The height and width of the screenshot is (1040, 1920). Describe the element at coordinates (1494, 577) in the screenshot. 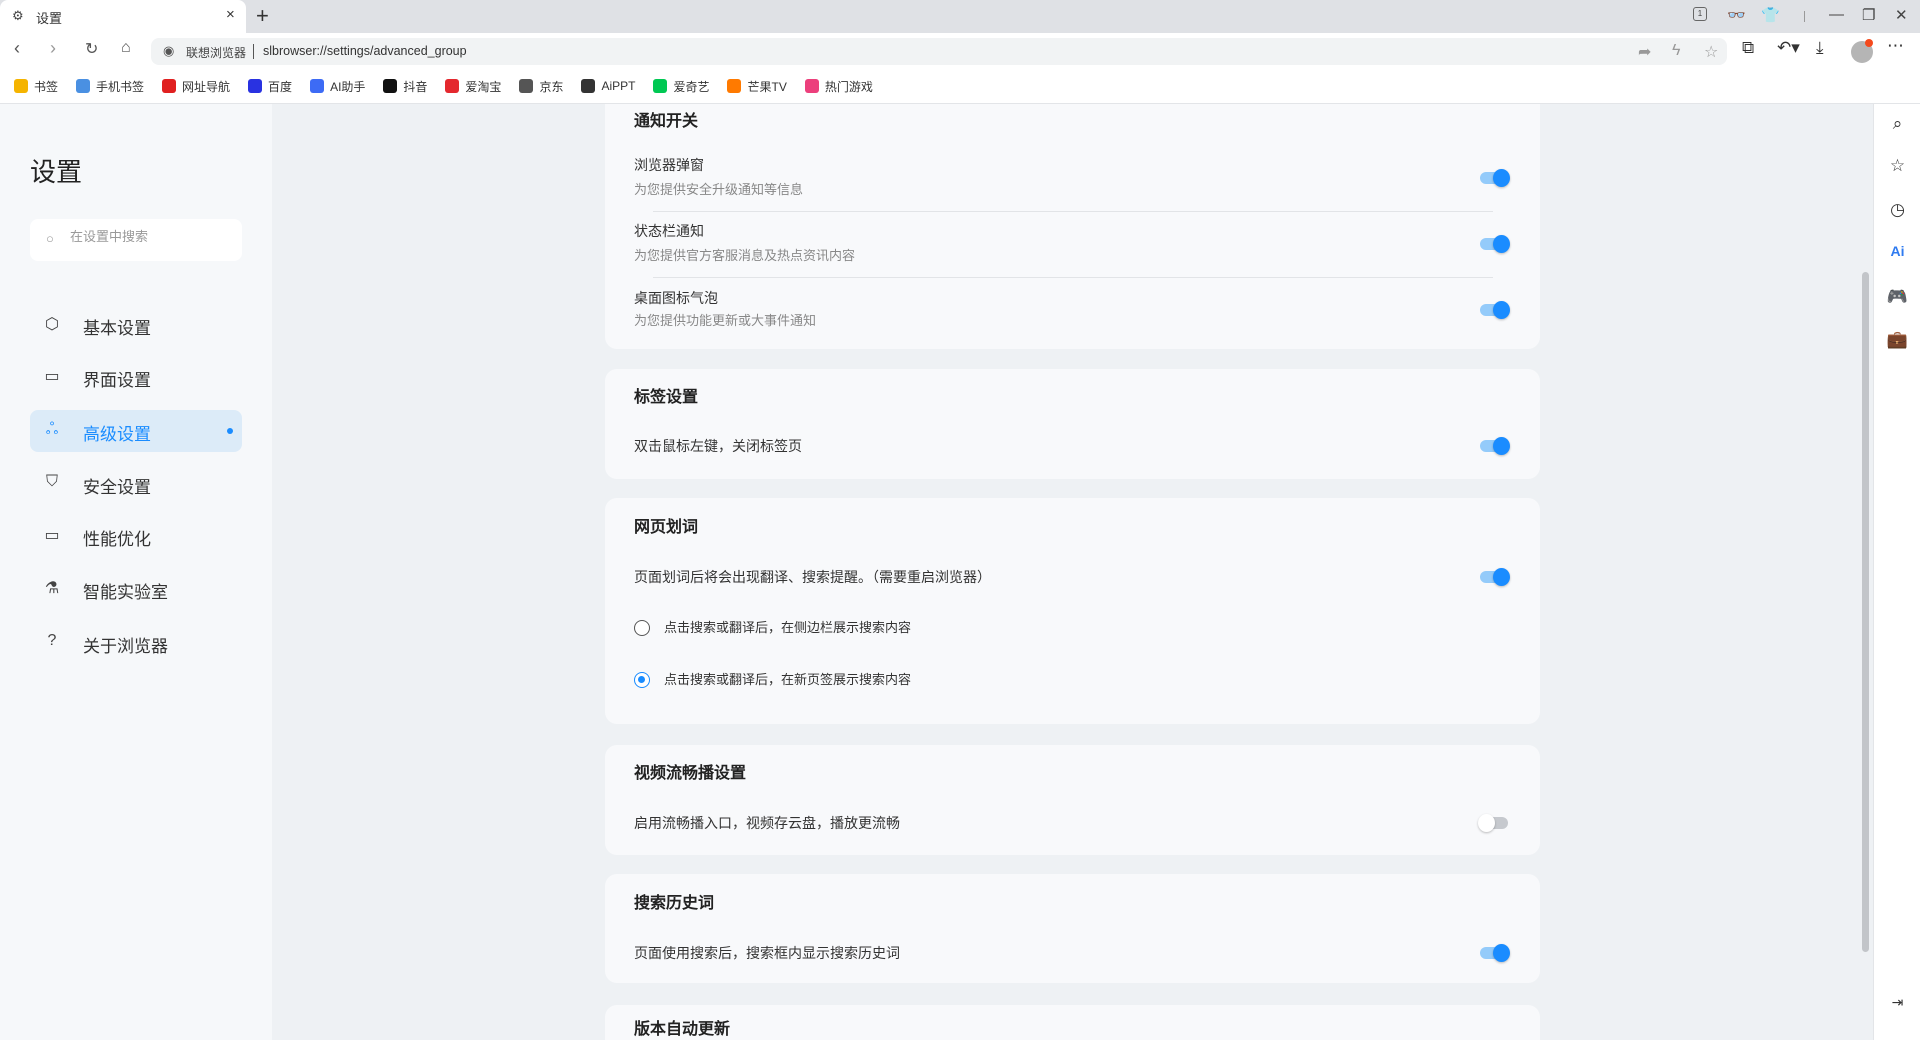

I see `toggle-word-selection` at that location.